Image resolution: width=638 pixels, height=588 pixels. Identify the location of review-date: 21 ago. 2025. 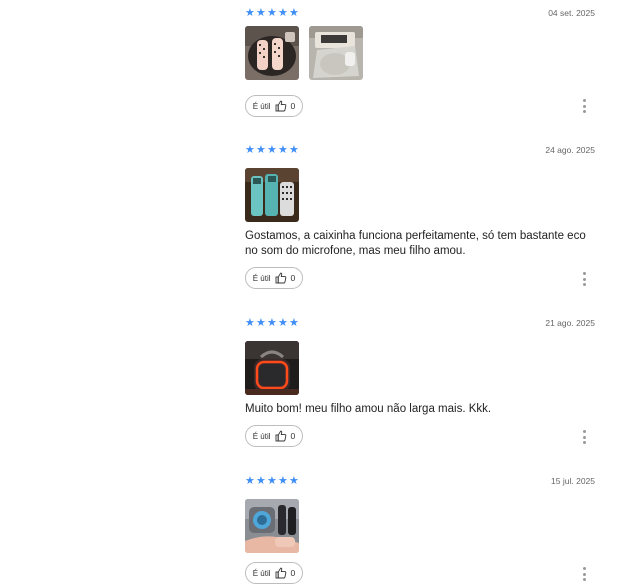
(570, 323).